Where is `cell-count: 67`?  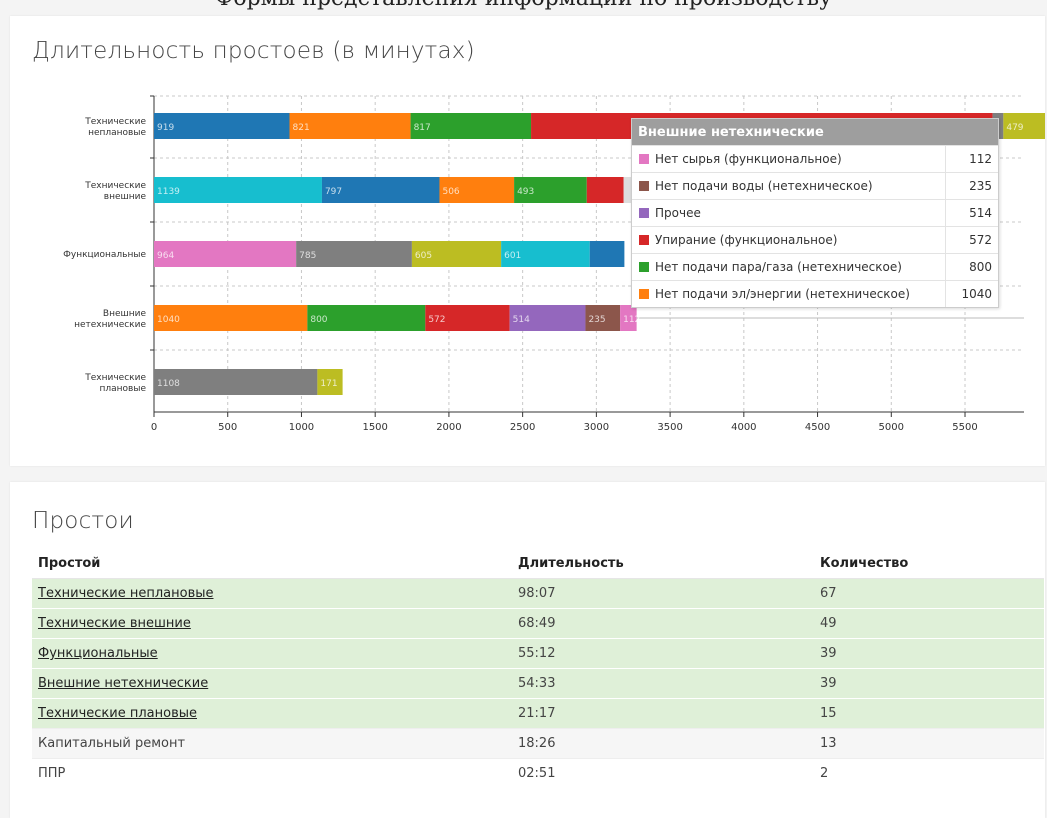 cell-count: 67 is located at coordinates (929, 593).